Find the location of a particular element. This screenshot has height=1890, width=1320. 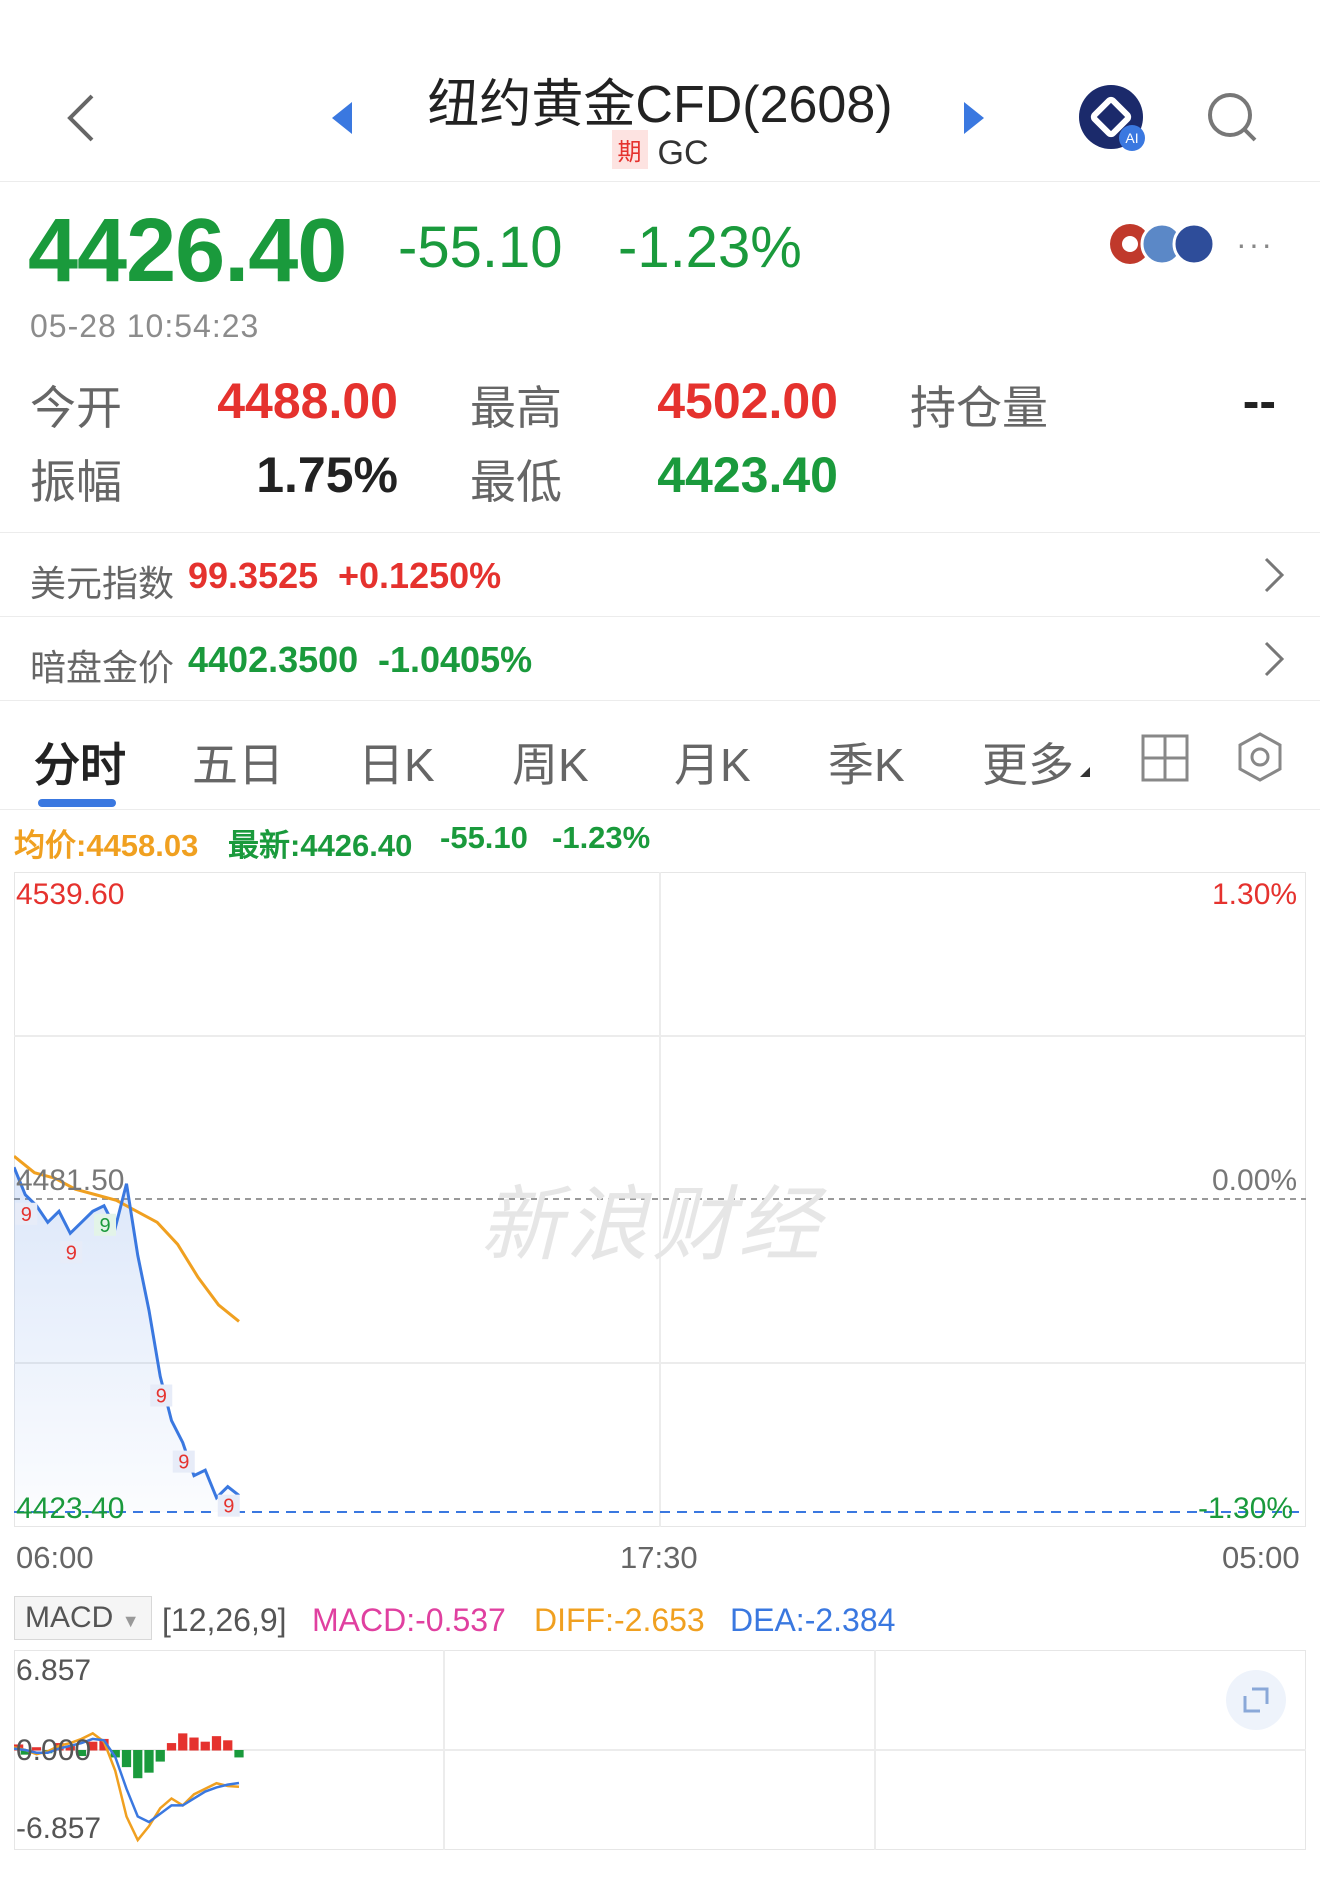

layout-grid-icon is located at coordinates (1165, 758).